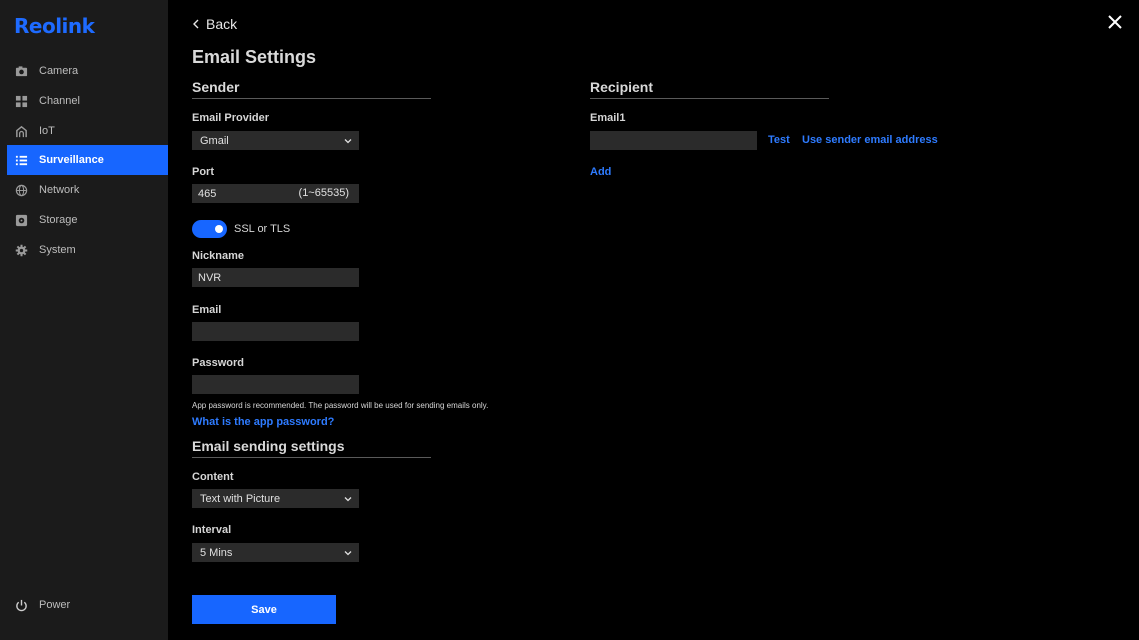 The width and height of the screenshot is (1139, 640). What do you see at coordinates (216, 552) in the screenshot?
I see `interval-value: 5 Mins` at bounding box center [216, 552].